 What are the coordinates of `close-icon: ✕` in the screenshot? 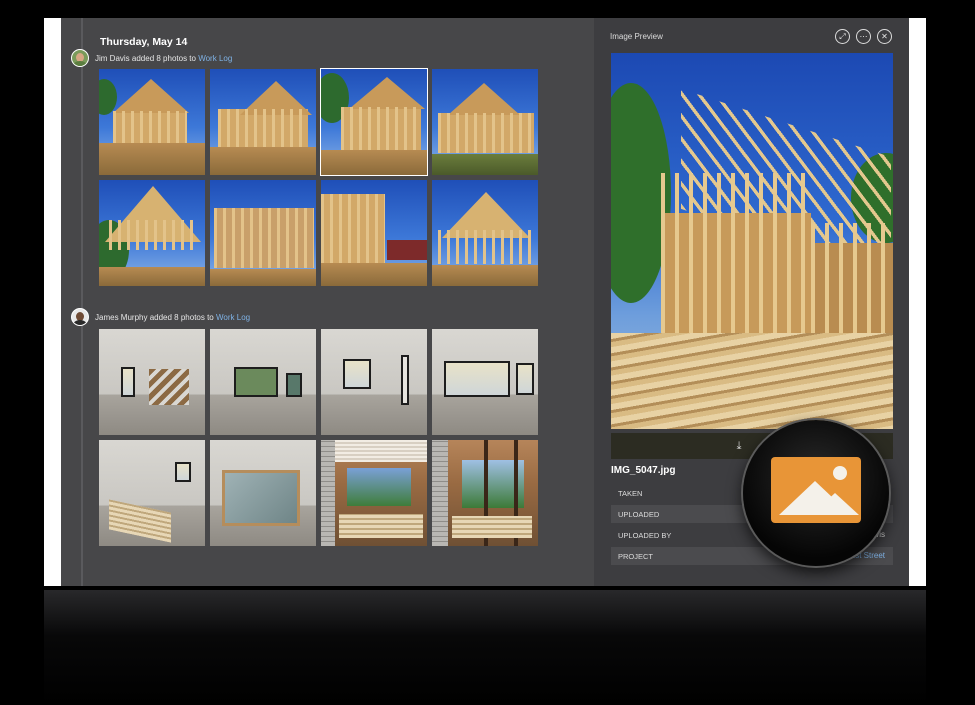 It's located at (884, 36).